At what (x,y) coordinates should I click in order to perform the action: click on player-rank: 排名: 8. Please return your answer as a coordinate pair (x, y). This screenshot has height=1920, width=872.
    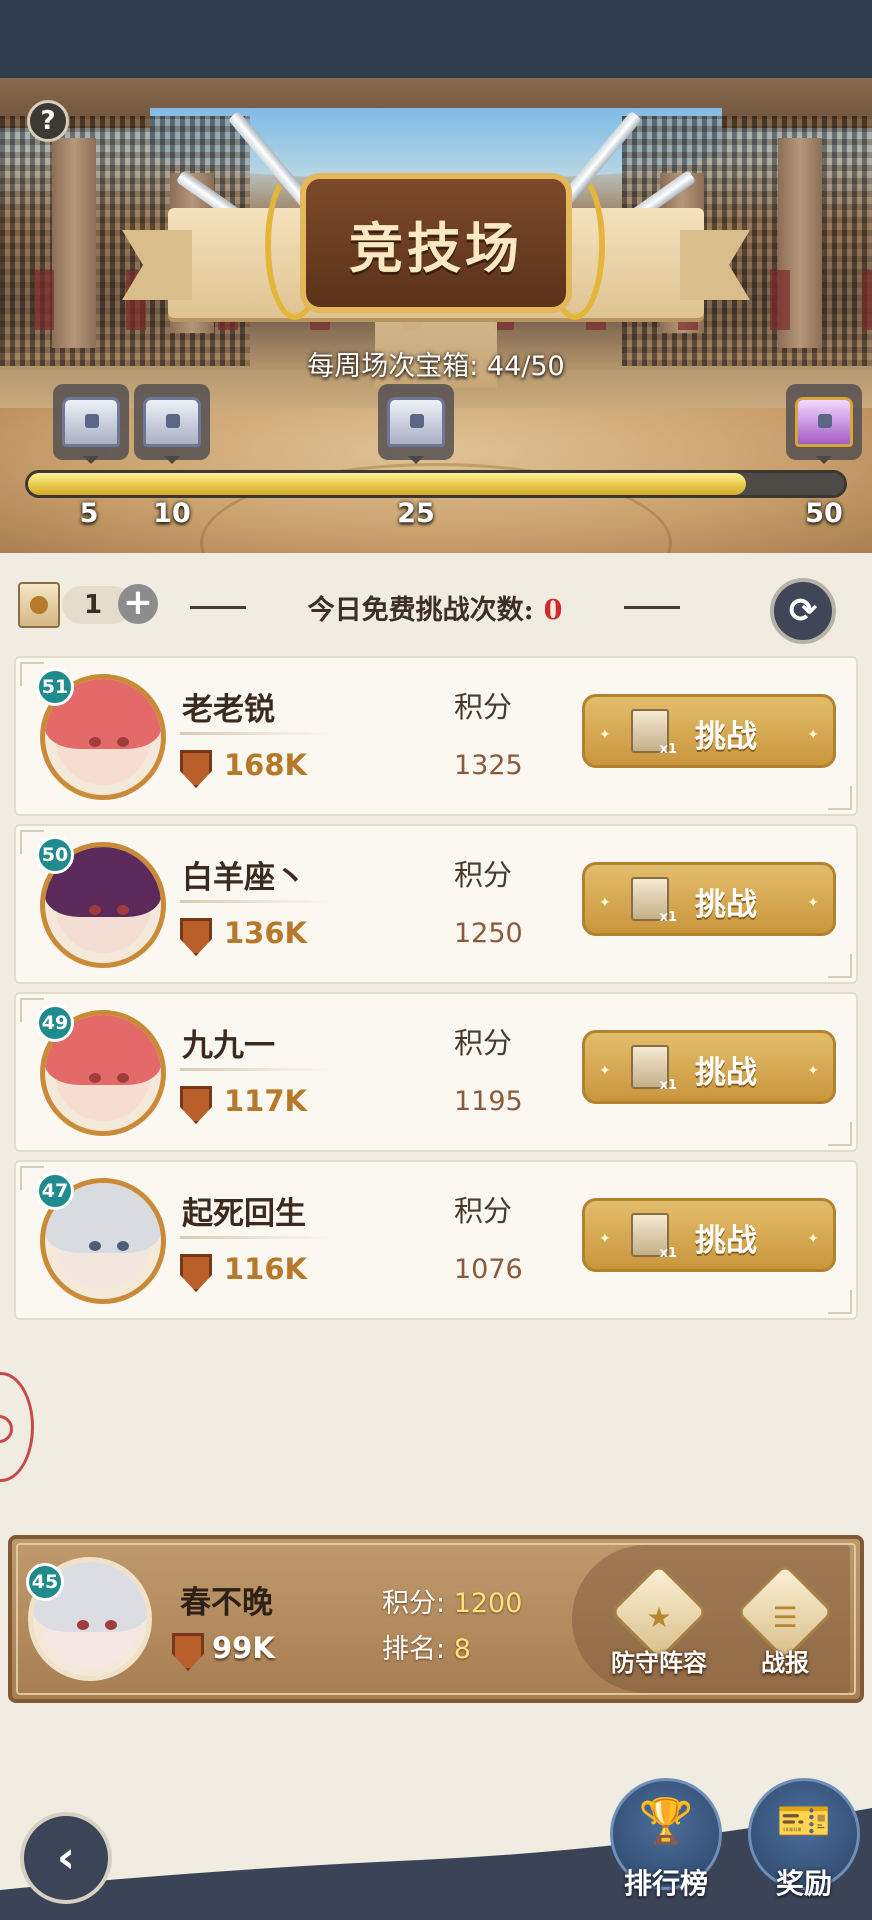
    Looking at the image, I should click on (426, 1646).